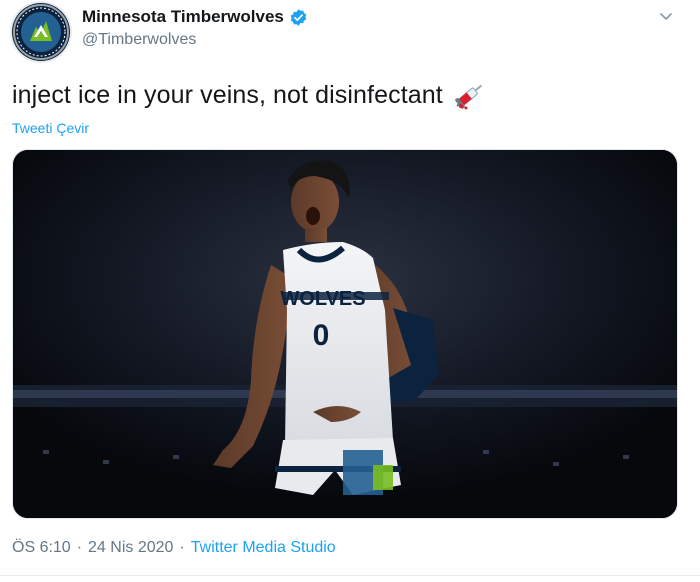 The height and width of the screenshot is (582, 700). I want to click on avatar, so click(41, 32).